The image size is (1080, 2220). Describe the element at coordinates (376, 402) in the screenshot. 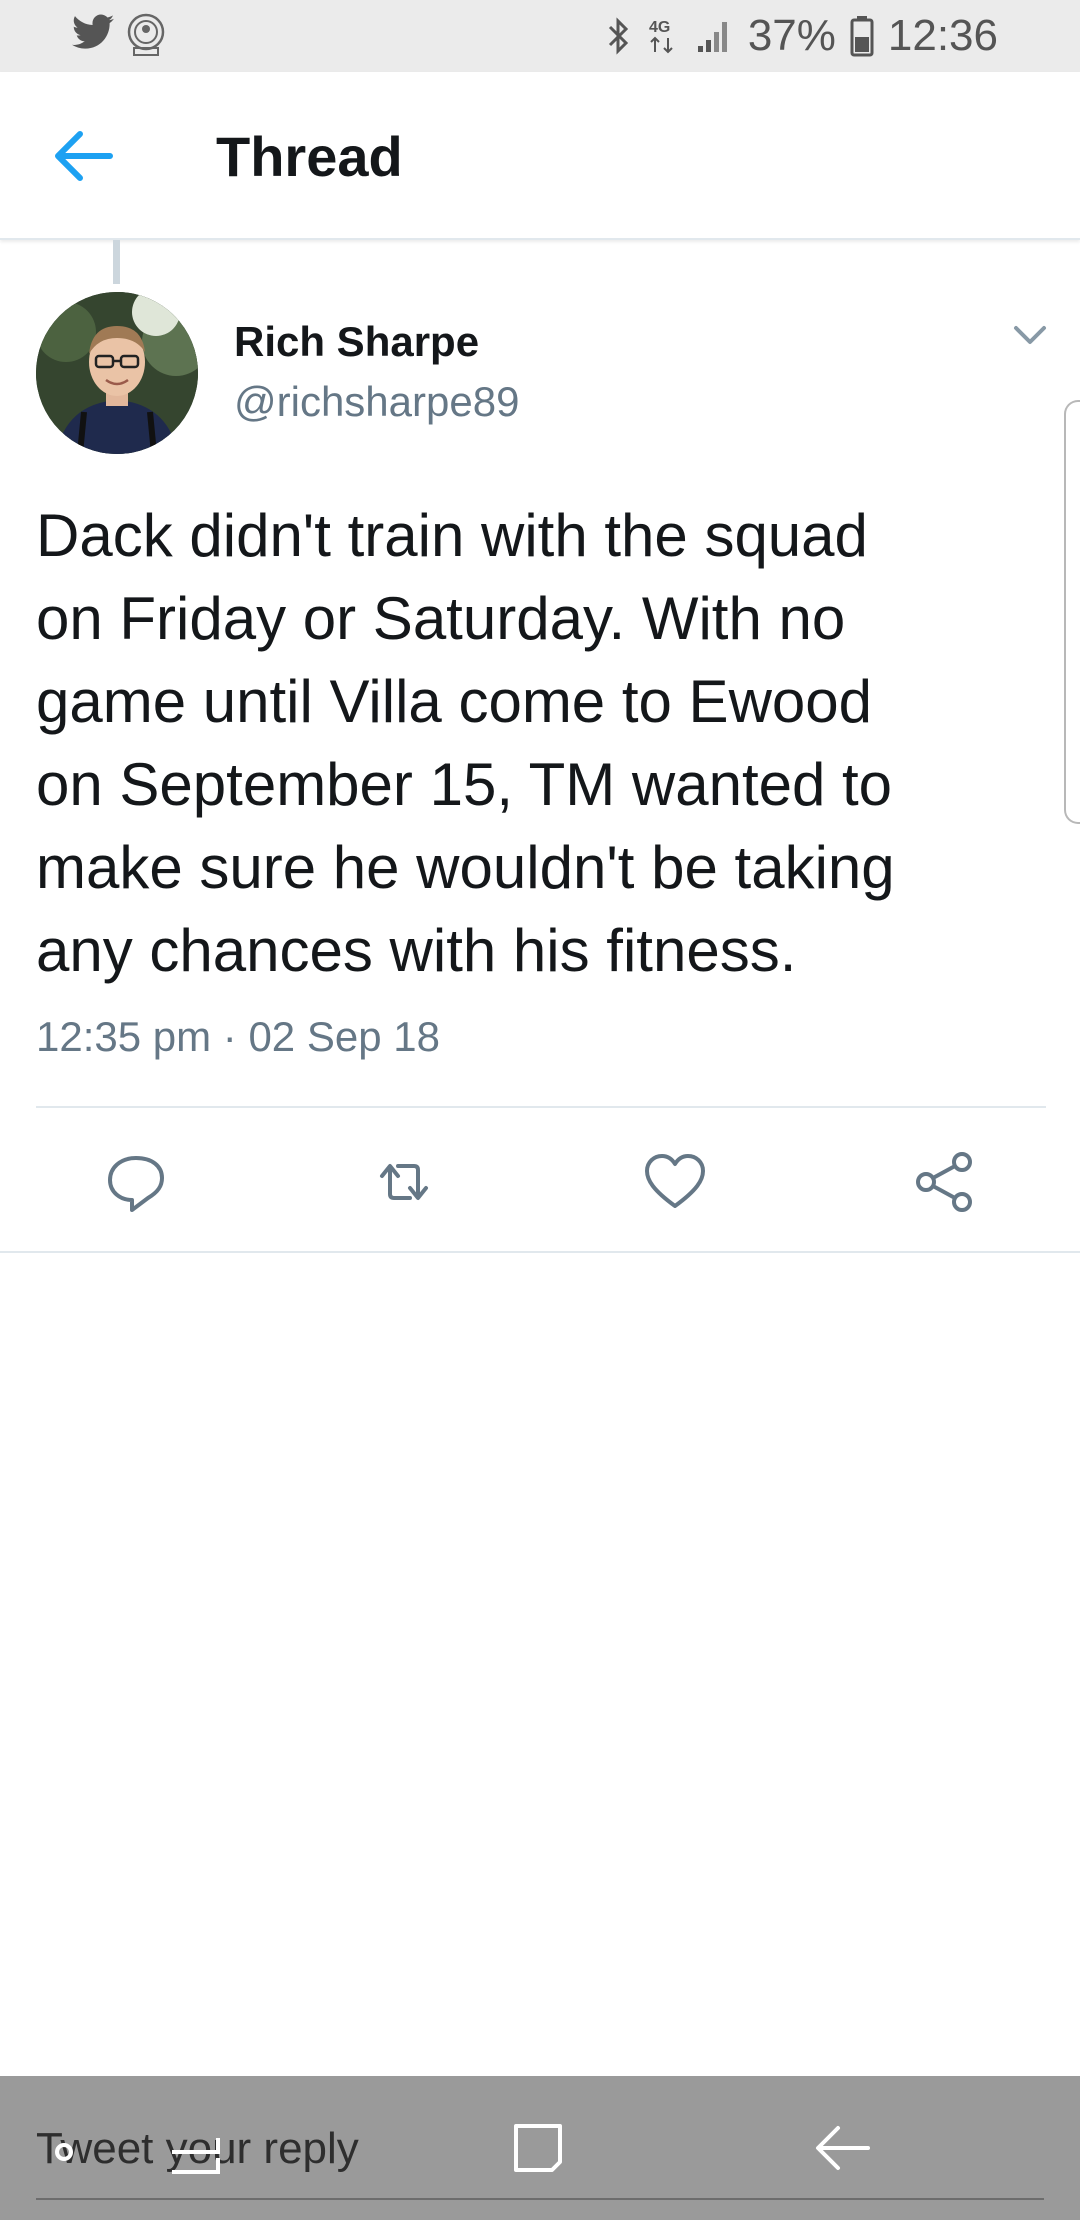

I see `author-handle: @richsharpe89` at that location.